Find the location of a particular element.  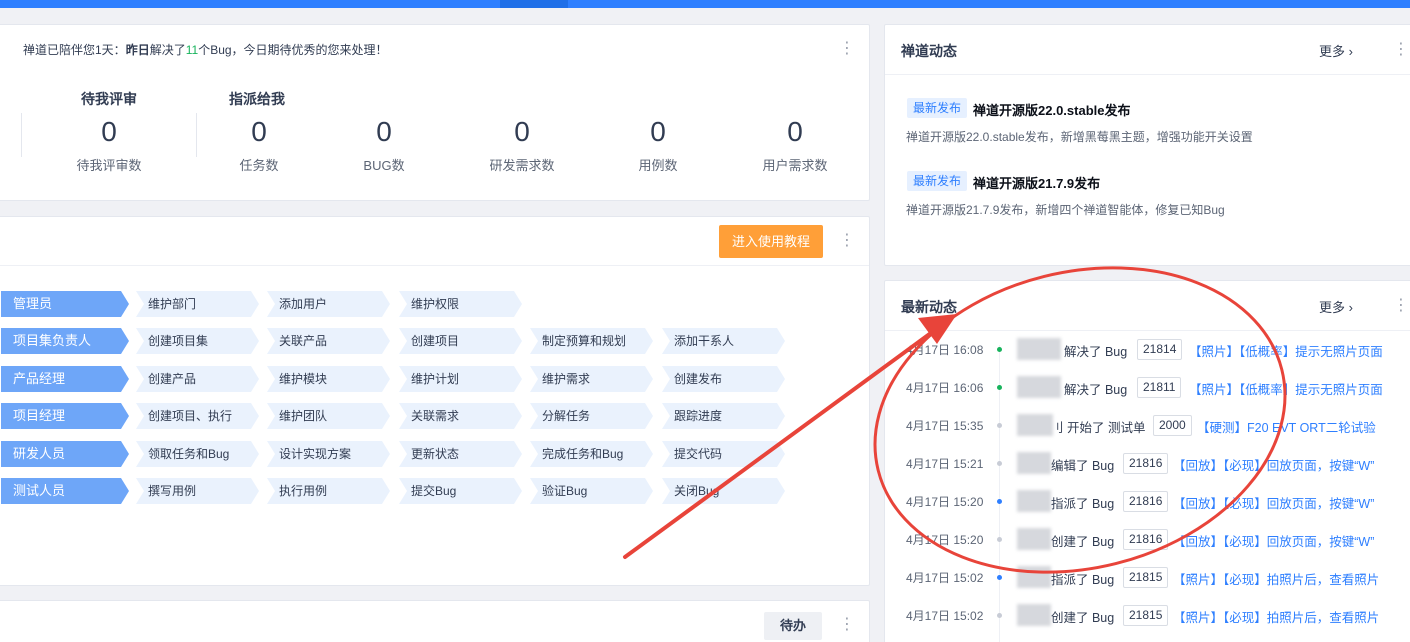

flow-step: 添加干系人 is located at coordinates (723, 341).